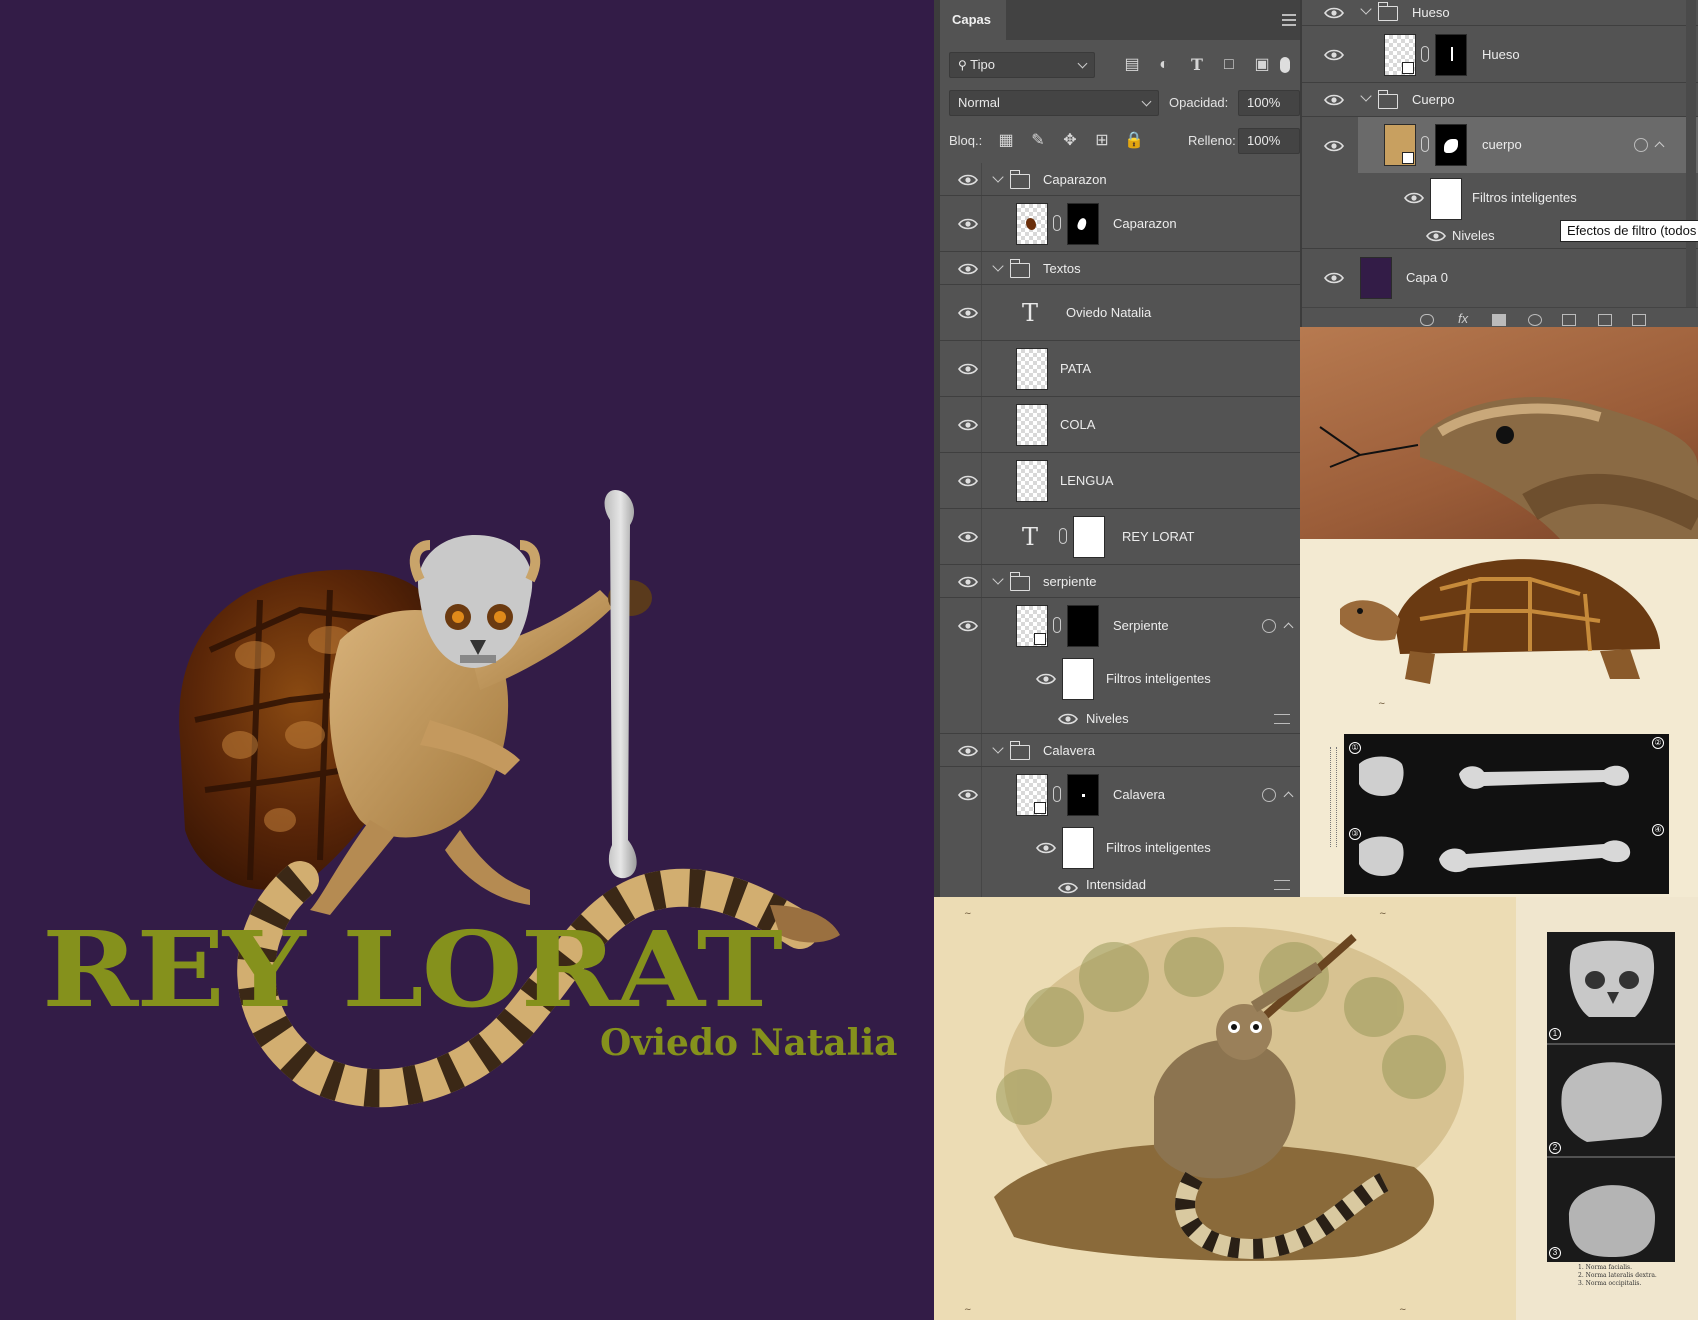 The height and width of the screenshot is (1320, 1698). Describe the element at coordinates (1030, 313) in the screenshot. I see `text-layer-icon: T` at that location.